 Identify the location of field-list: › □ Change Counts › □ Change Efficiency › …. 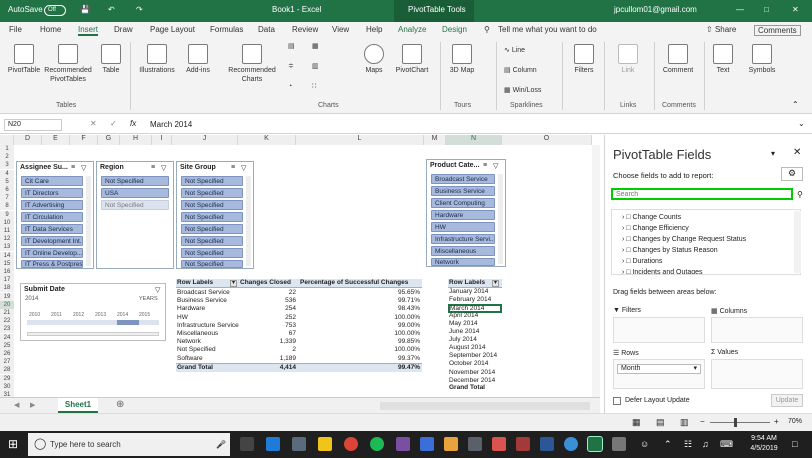
(706, 242).